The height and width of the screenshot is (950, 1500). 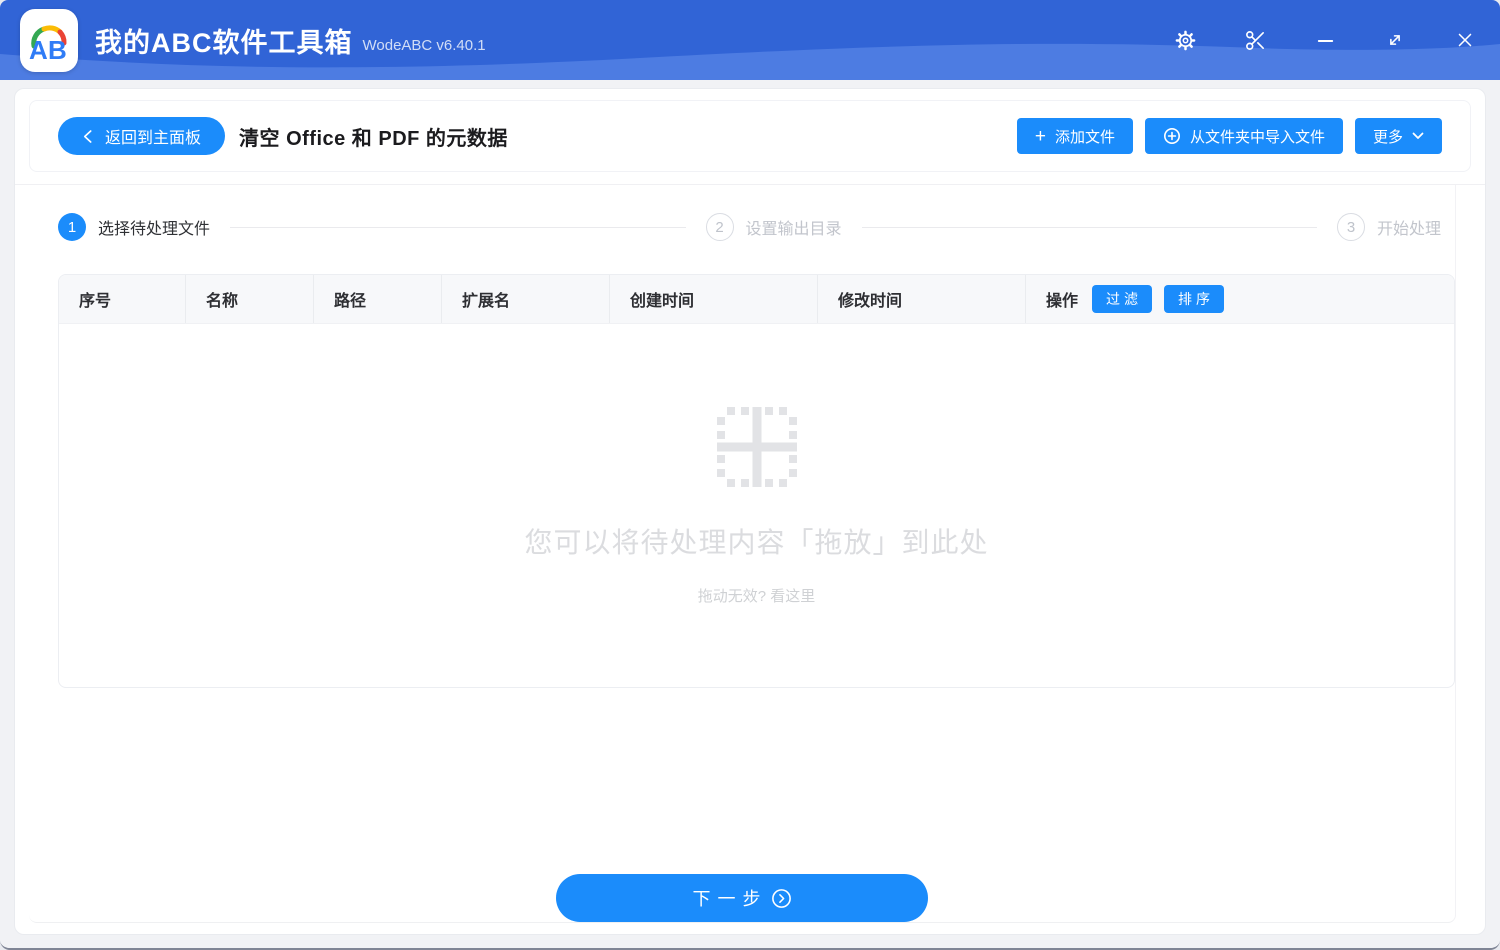 I want to click on step-2-label: 设置输出目录, so click(x=793, y=229).